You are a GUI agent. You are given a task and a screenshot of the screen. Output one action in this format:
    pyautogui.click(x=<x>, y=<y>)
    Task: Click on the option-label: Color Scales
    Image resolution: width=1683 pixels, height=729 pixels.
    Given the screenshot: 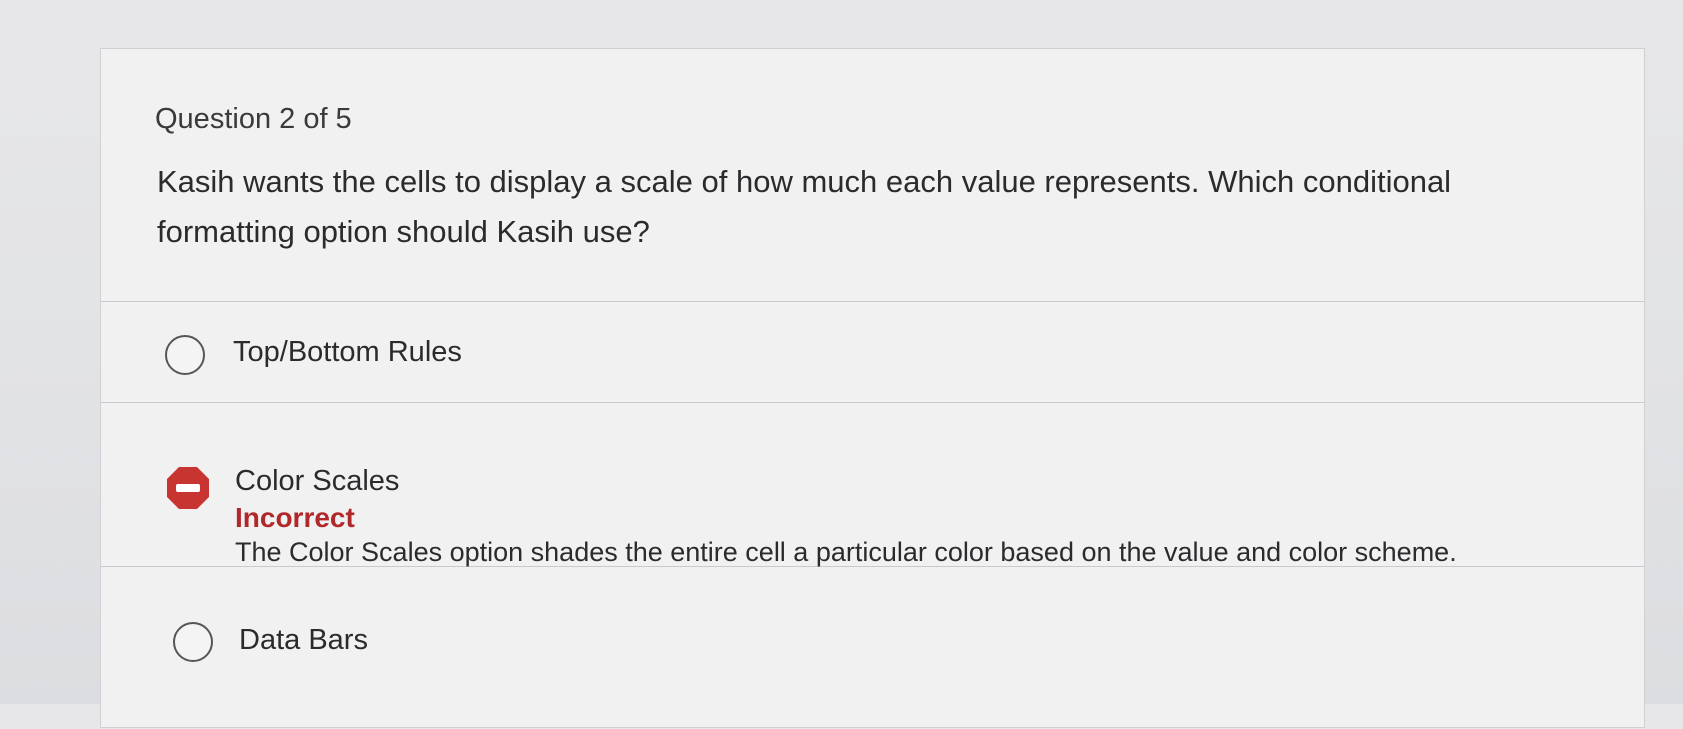 What is the action you would take?
    pyautogui.click(x=317, y=481)
    